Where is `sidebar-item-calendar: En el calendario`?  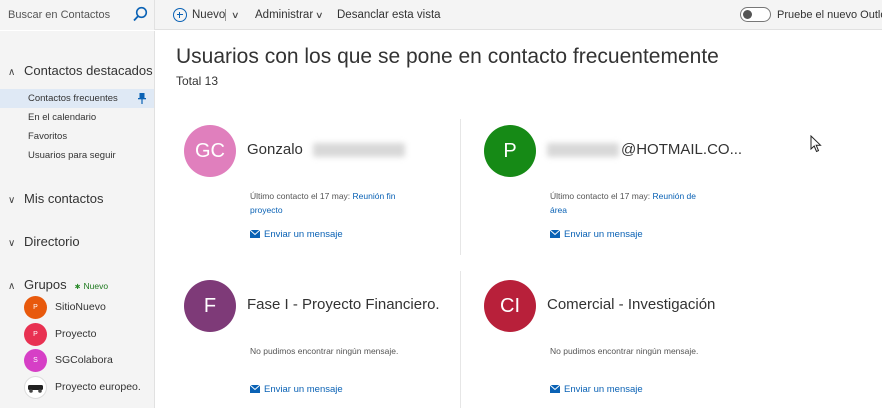
sidebar-item-calendar: En el calendario is located at coordinates (77, 117).